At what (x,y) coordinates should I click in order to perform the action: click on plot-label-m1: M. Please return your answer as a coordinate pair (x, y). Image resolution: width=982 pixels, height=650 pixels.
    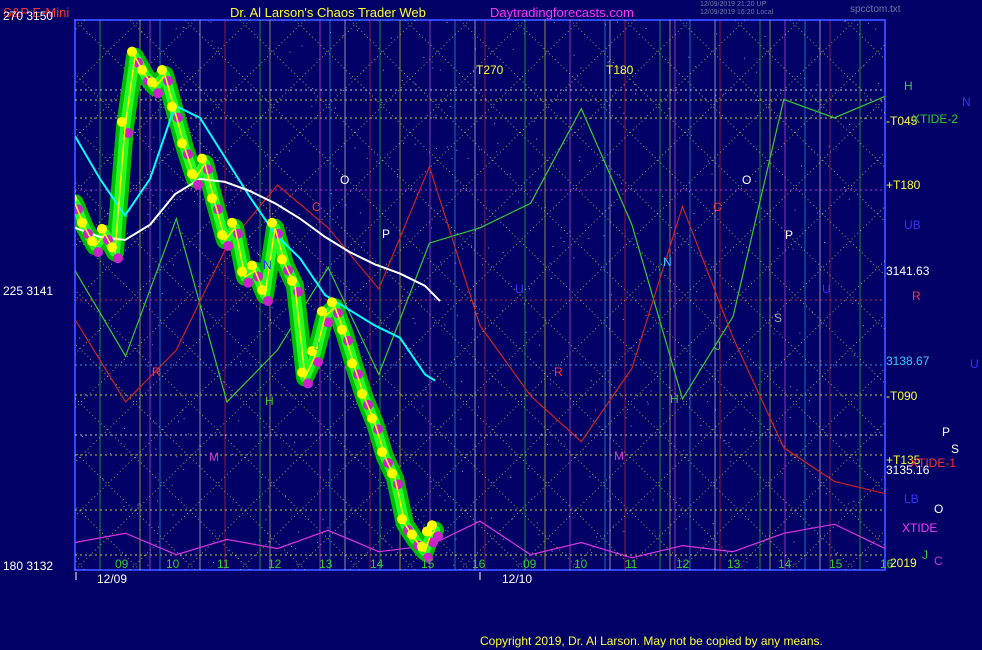
    Looking at the image, I should click on (214, 457).